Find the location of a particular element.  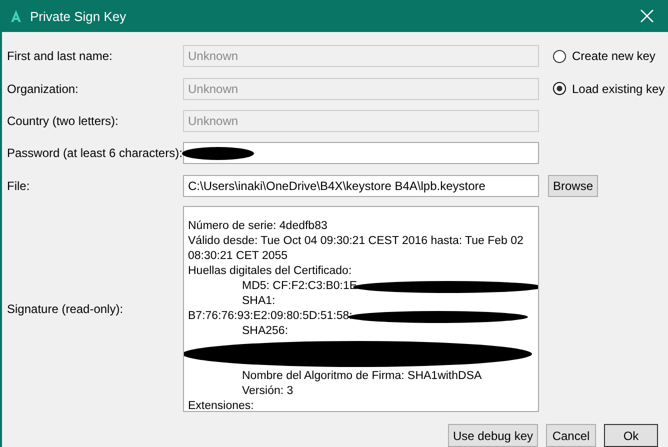

field-label: Organization: is located at coordinates (43, 89).